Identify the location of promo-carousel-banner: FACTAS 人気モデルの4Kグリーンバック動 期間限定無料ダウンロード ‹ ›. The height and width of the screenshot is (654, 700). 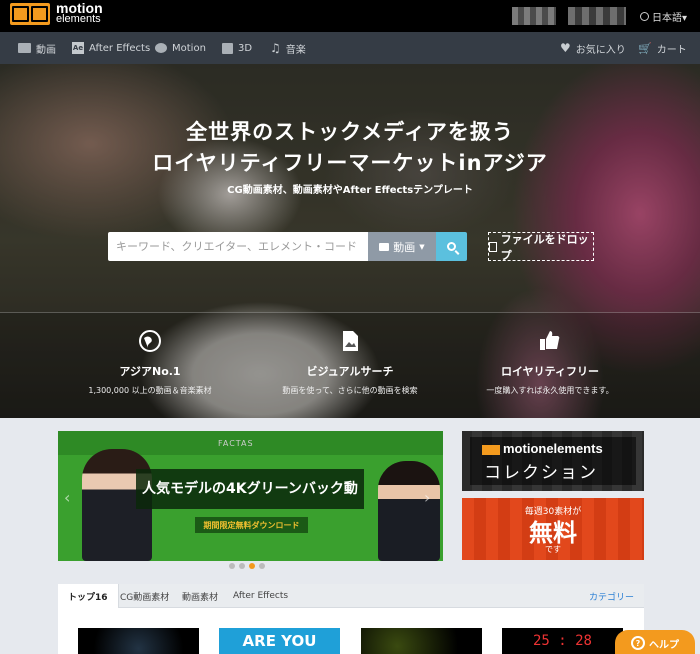
(250, 496).